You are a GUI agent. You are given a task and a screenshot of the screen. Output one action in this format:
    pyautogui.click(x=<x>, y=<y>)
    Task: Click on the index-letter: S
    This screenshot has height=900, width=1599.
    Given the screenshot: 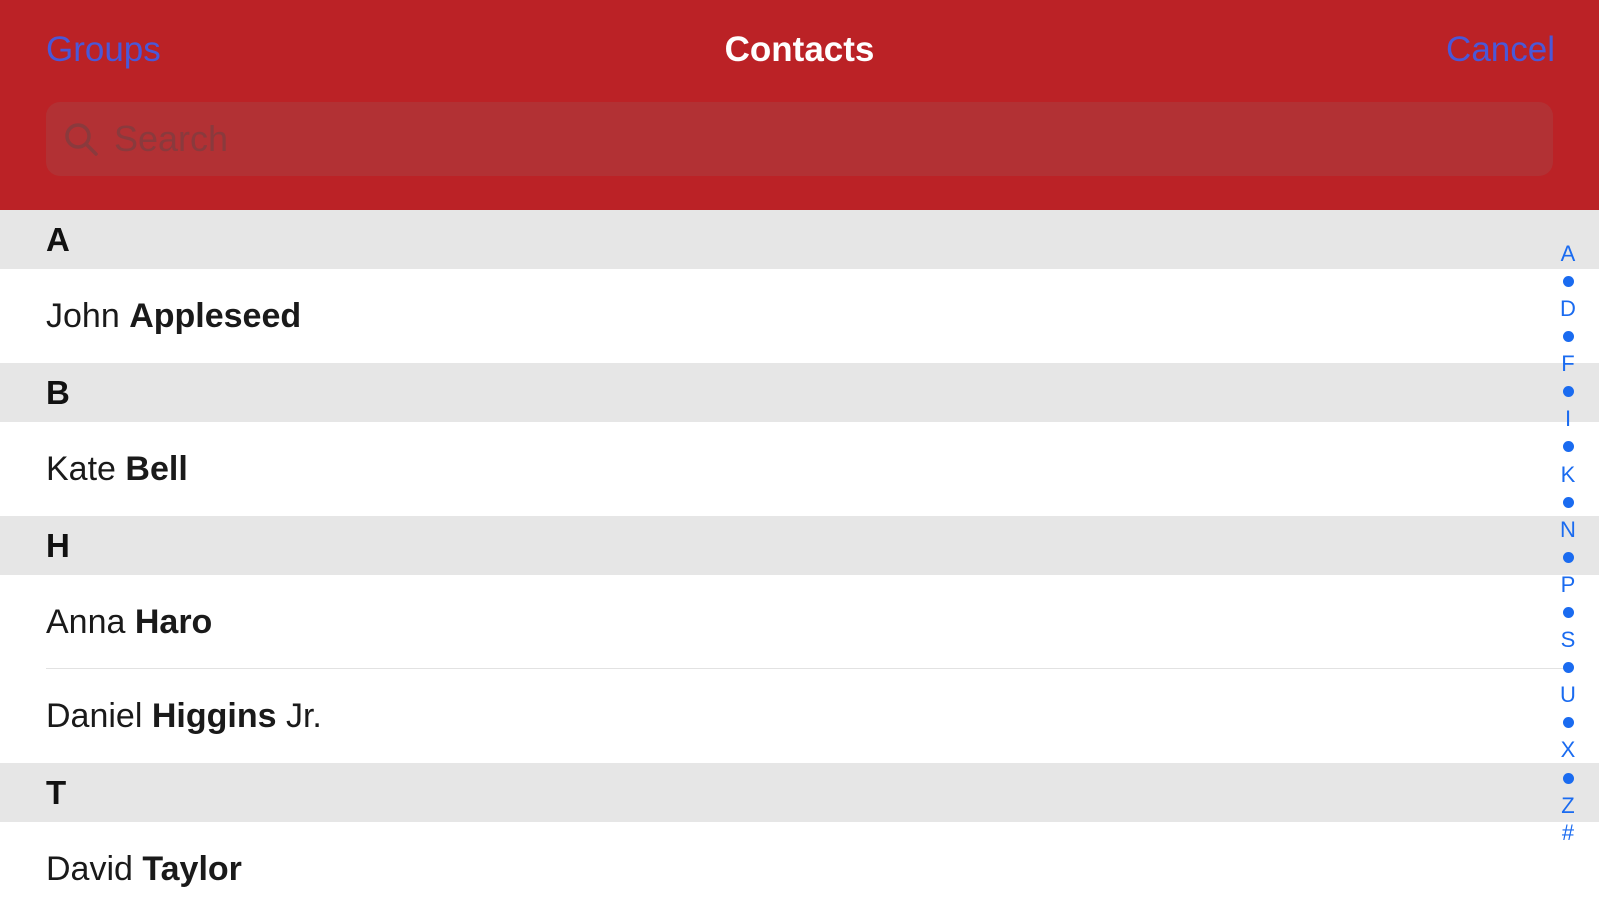 What is the action you would take?
    pyautogui.click(x=1568, y=640)
    